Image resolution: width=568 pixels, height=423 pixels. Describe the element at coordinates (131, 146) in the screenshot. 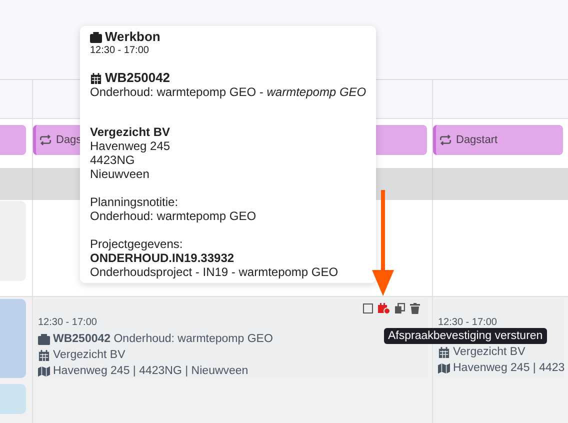

I see `address-line: Havenweg 245` at that location.